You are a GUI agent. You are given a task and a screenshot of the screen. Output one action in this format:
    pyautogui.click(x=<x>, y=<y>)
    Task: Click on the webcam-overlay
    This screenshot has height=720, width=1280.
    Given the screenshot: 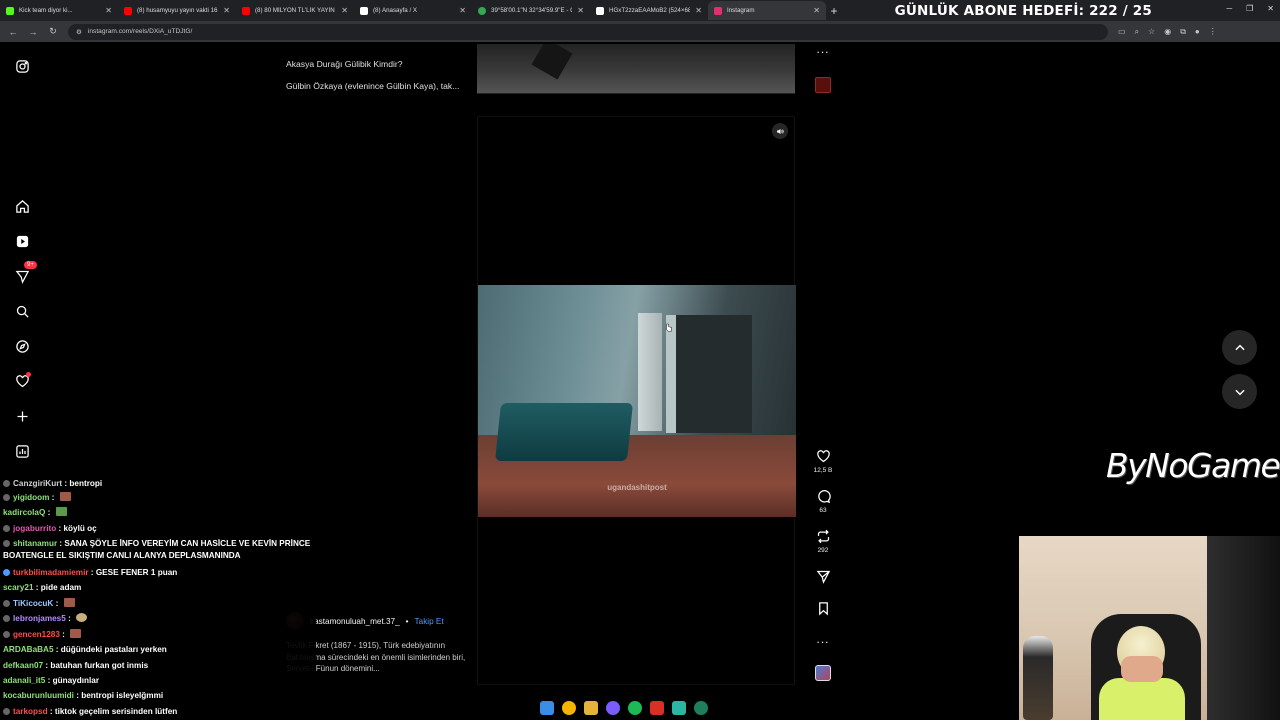 What is the action you would take?
    pyautogui.click(x=1113, y=628)
    